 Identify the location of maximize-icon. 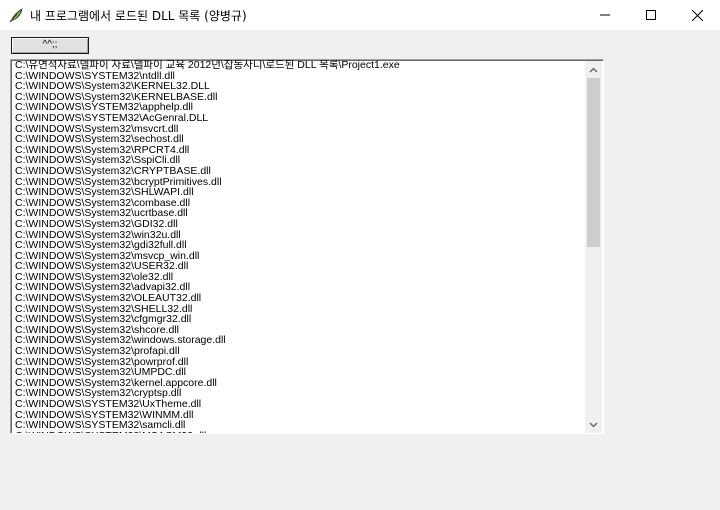
(651, 15).